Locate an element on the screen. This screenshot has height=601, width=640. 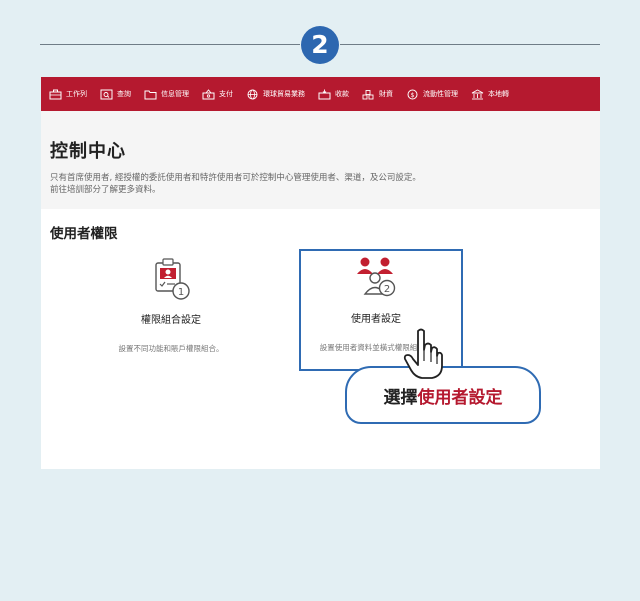
card-description: 設置不同功能和賬戶權限組合。 is located at coordinates (171, 348).